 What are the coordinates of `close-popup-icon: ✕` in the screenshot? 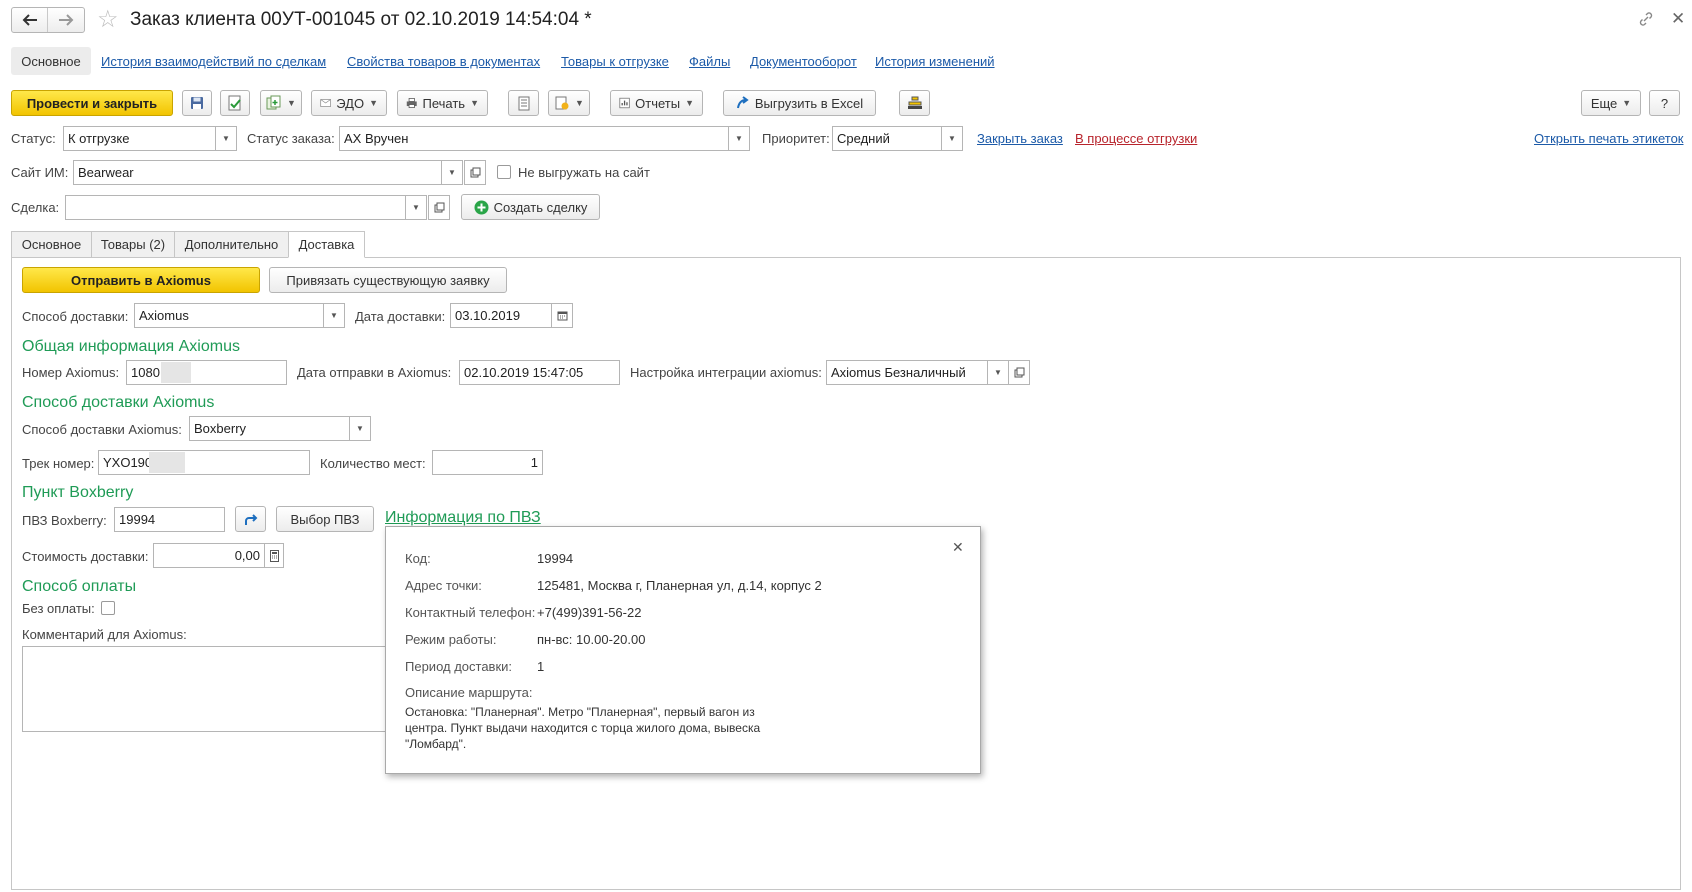 It's located at (958, 547).